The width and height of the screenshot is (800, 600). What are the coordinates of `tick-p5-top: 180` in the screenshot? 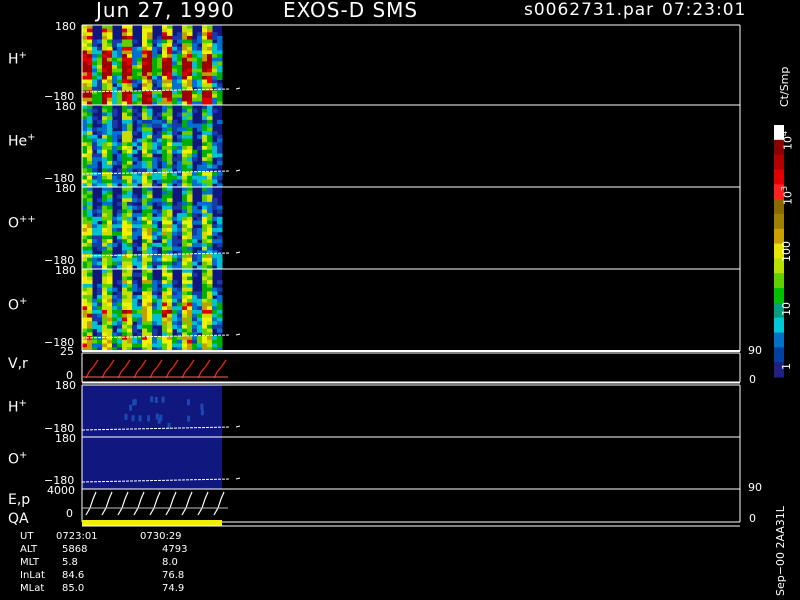 It's located at (65, 385).